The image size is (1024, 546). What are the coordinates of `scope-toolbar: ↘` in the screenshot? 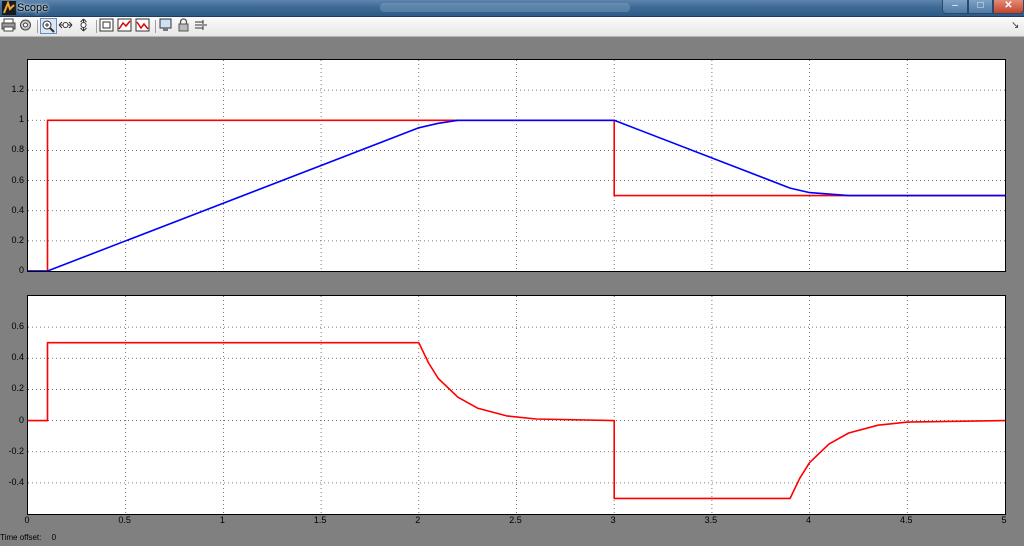 It's located at (512, 27).